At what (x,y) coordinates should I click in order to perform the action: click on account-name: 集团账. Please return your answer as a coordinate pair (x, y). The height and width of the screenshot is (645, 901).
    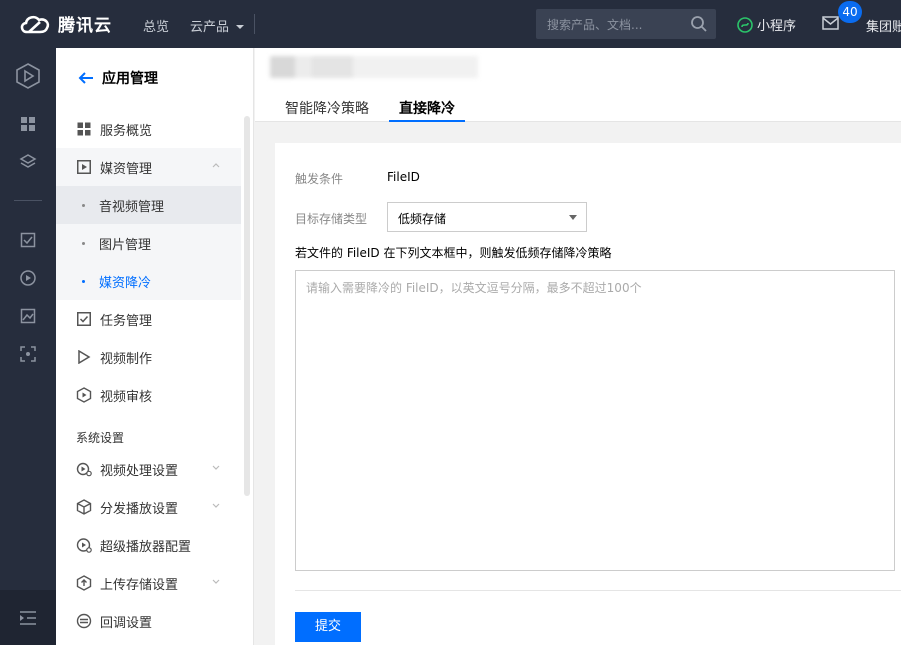
    Looking at the image, I should click on (883, 25).